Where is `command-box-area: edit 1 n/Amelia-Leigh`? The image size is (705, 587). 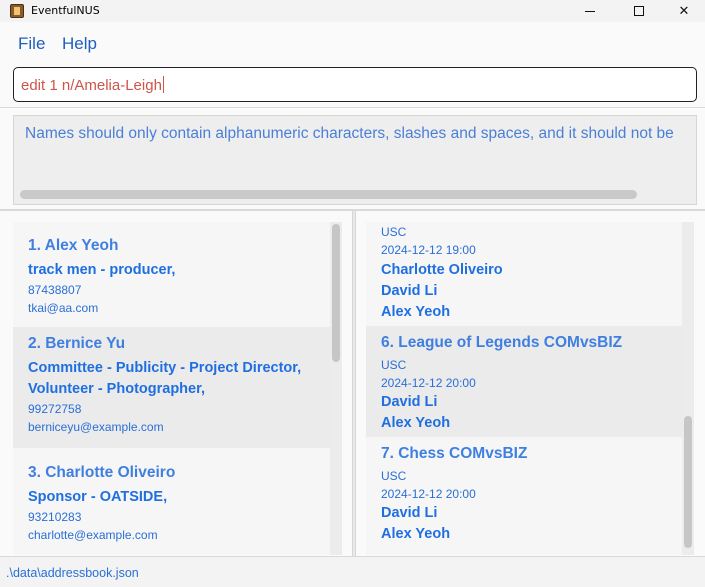 command-box-area: edit 1 n/Amelia-Leigh is located at coordinates (352, 86).